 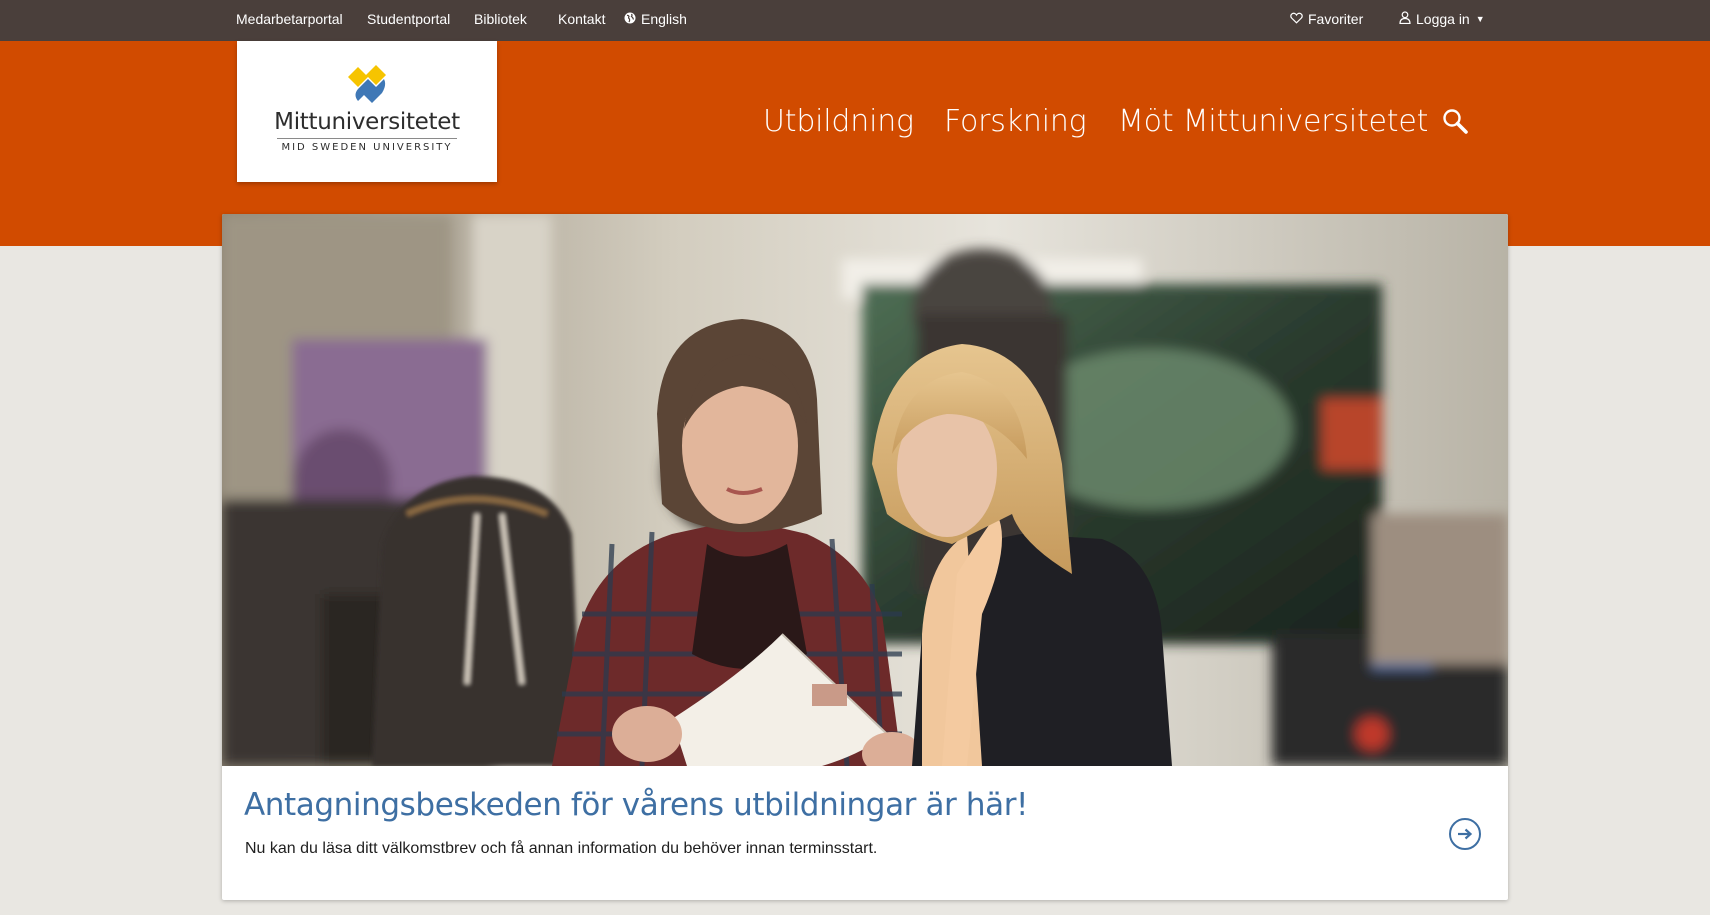 I want to click on logo-subtitle: MID SWEDEN UNIVERSITY, so click(x=367, y=147).